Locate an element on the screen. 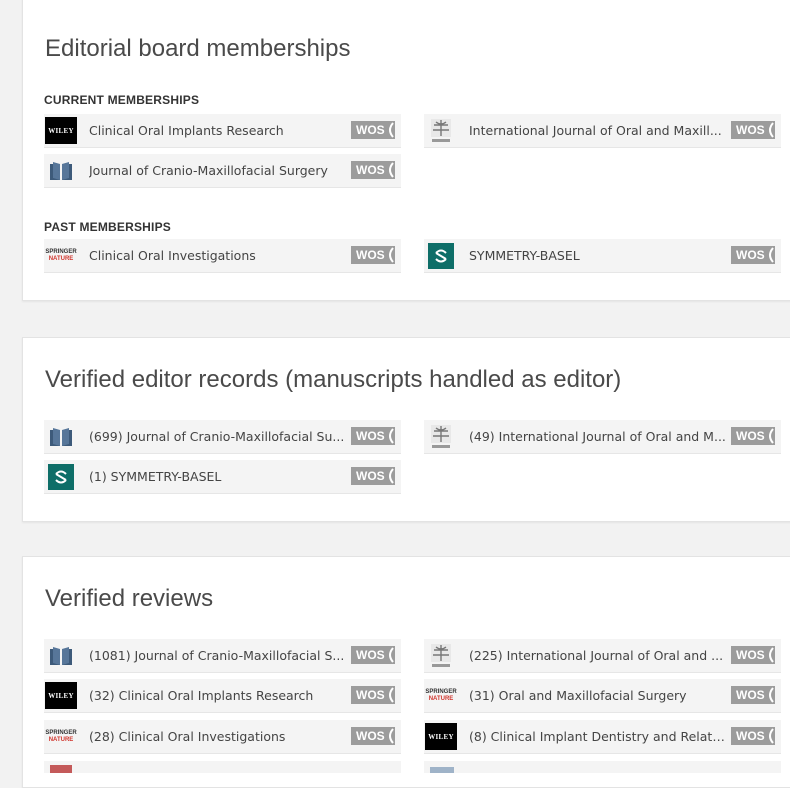 This screenshot has width=790, height=788. editorial-board-title: Editorial board memberships is located at coordinates (198, 48).